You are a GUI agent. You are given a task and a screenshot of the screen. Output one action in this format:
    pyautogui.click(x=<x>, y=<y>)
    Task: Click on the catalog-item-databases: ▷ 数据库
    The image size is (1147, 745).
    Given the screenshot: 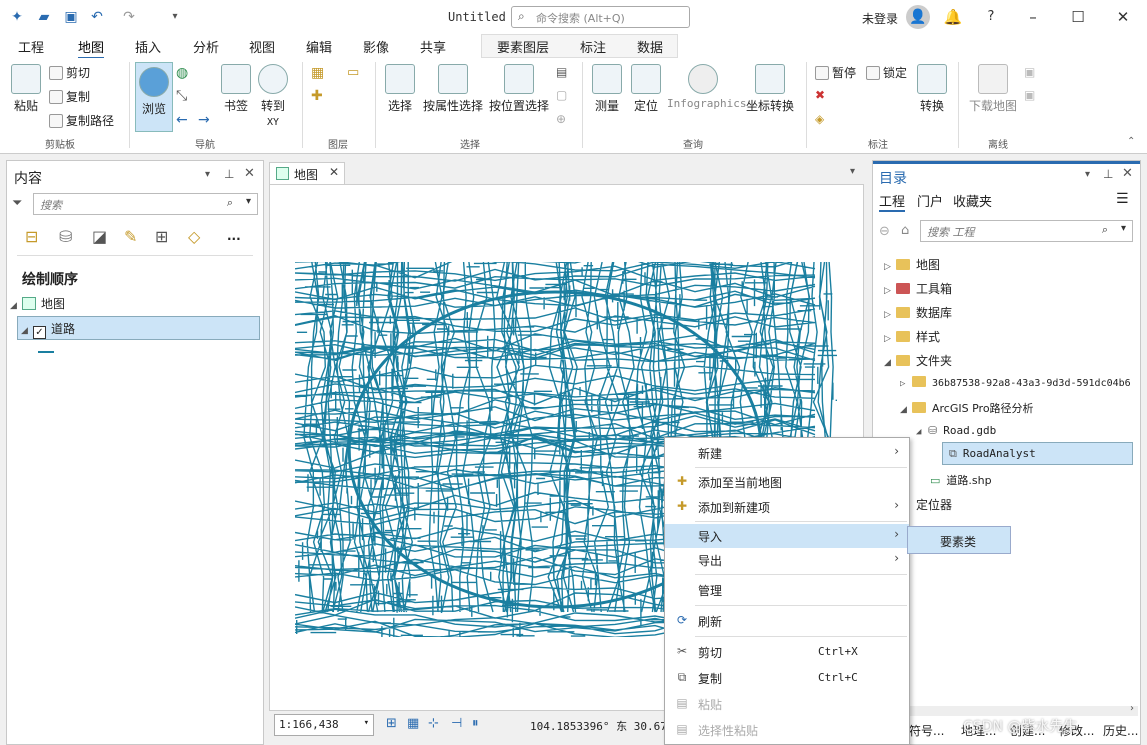 What is the action you would take?
    pyautogui.click(x=918, y=312)
    